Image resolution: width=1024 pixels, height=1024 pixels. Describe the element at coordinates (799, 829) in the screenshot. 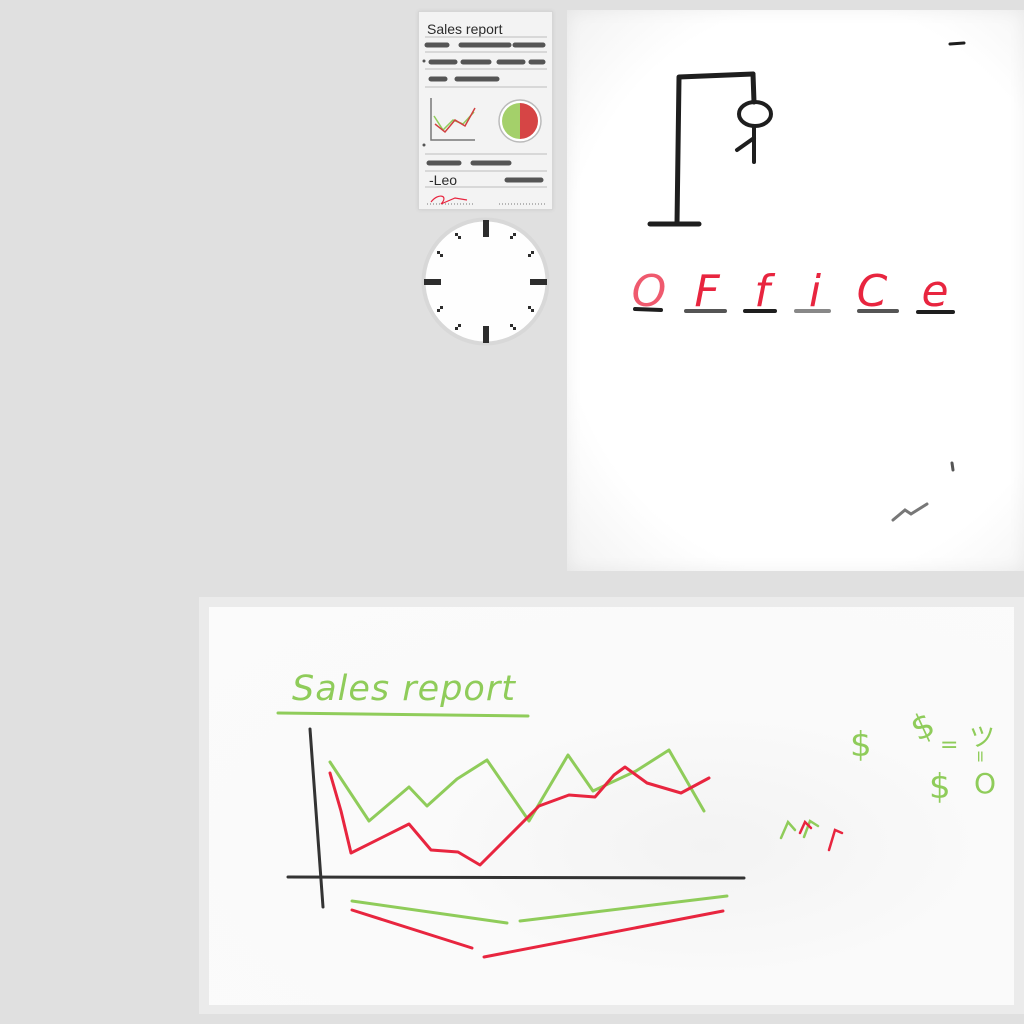

I see `green-arrows` at that location.